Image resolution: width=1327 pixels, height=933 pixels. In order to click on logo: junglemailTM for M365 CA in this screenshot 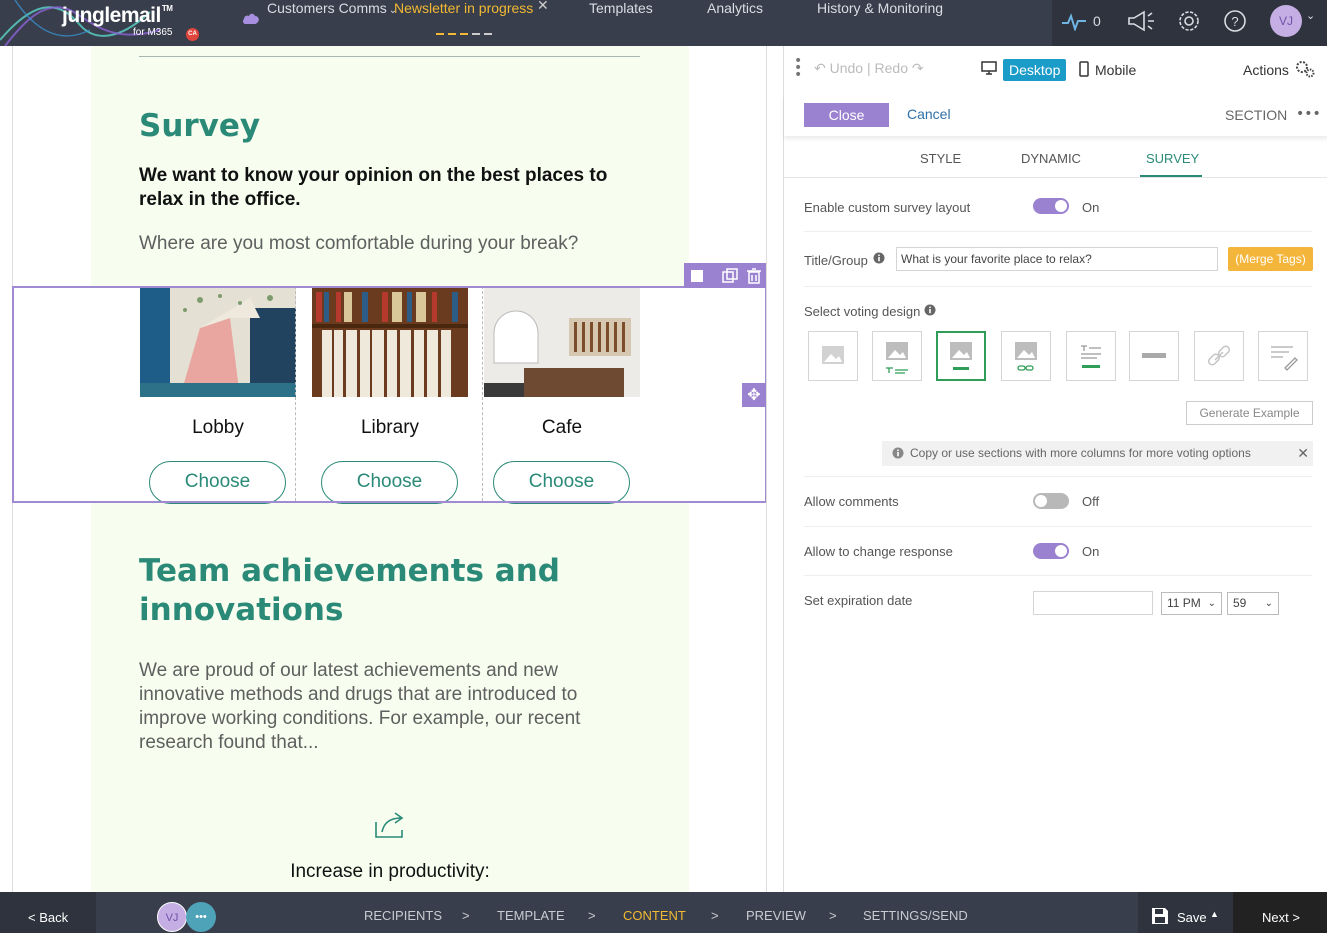, I will do `click(115, 23)`.